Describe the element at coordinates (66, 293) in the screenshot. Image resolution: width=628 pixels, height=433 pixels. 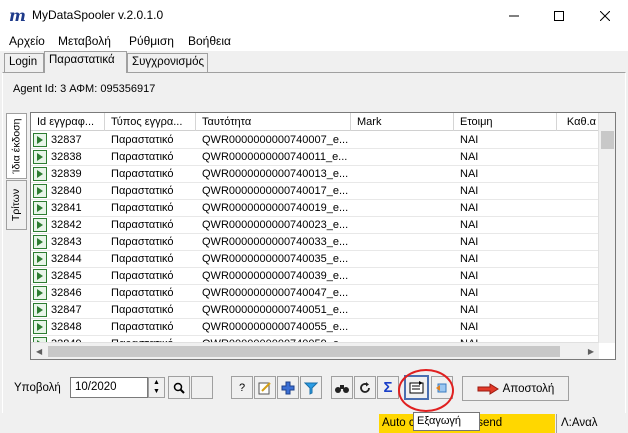
I see `cell-id: 32846` at that location.